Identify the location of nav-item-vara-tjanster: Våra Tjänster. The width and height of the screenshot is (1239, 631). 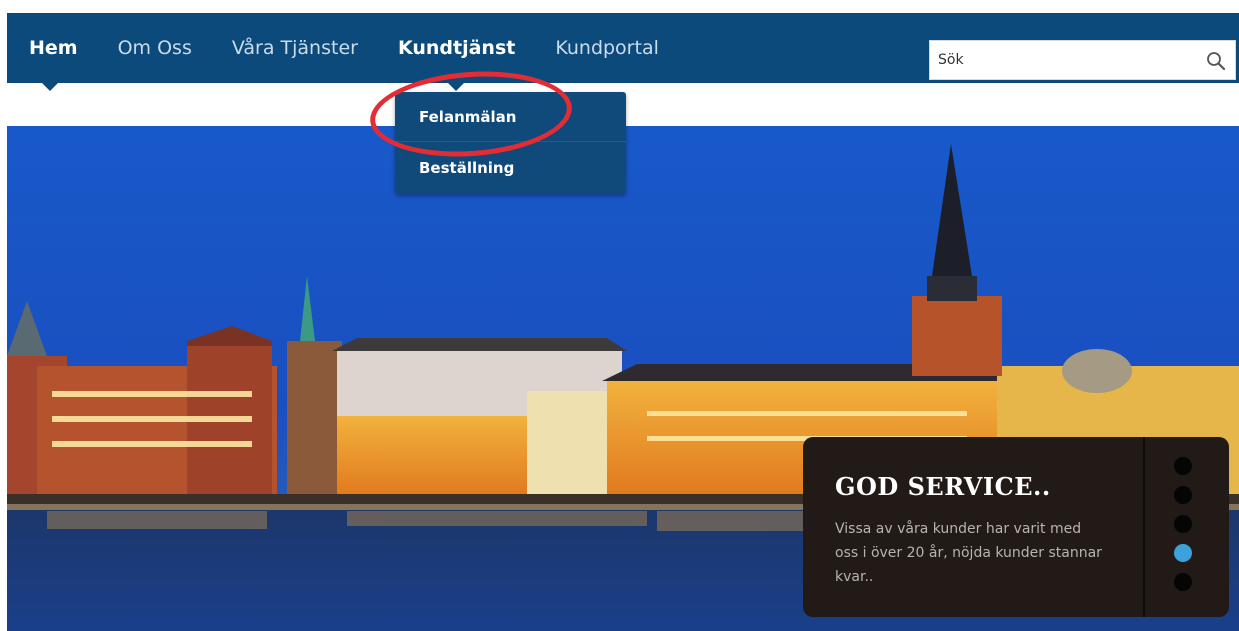
(295, 48).